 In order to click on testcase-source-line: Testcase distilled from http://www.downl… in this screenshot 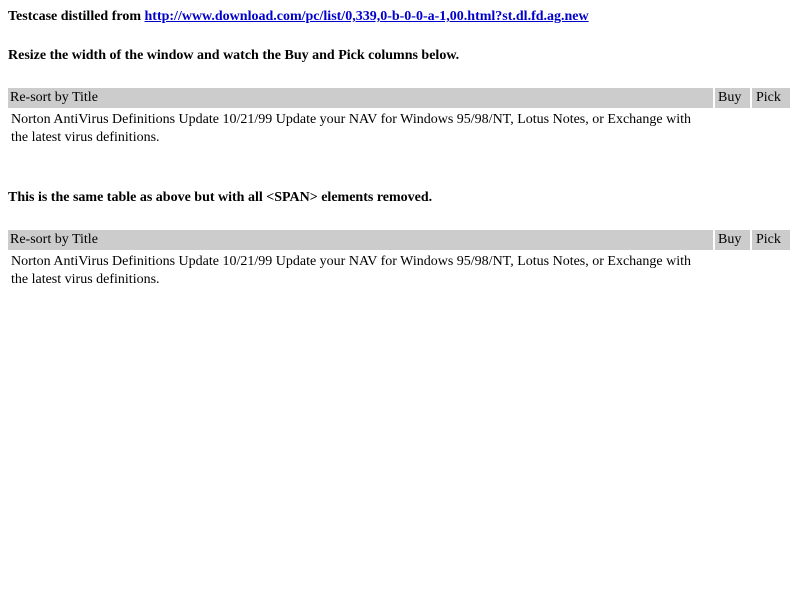, I will do `click(298, 17)`.